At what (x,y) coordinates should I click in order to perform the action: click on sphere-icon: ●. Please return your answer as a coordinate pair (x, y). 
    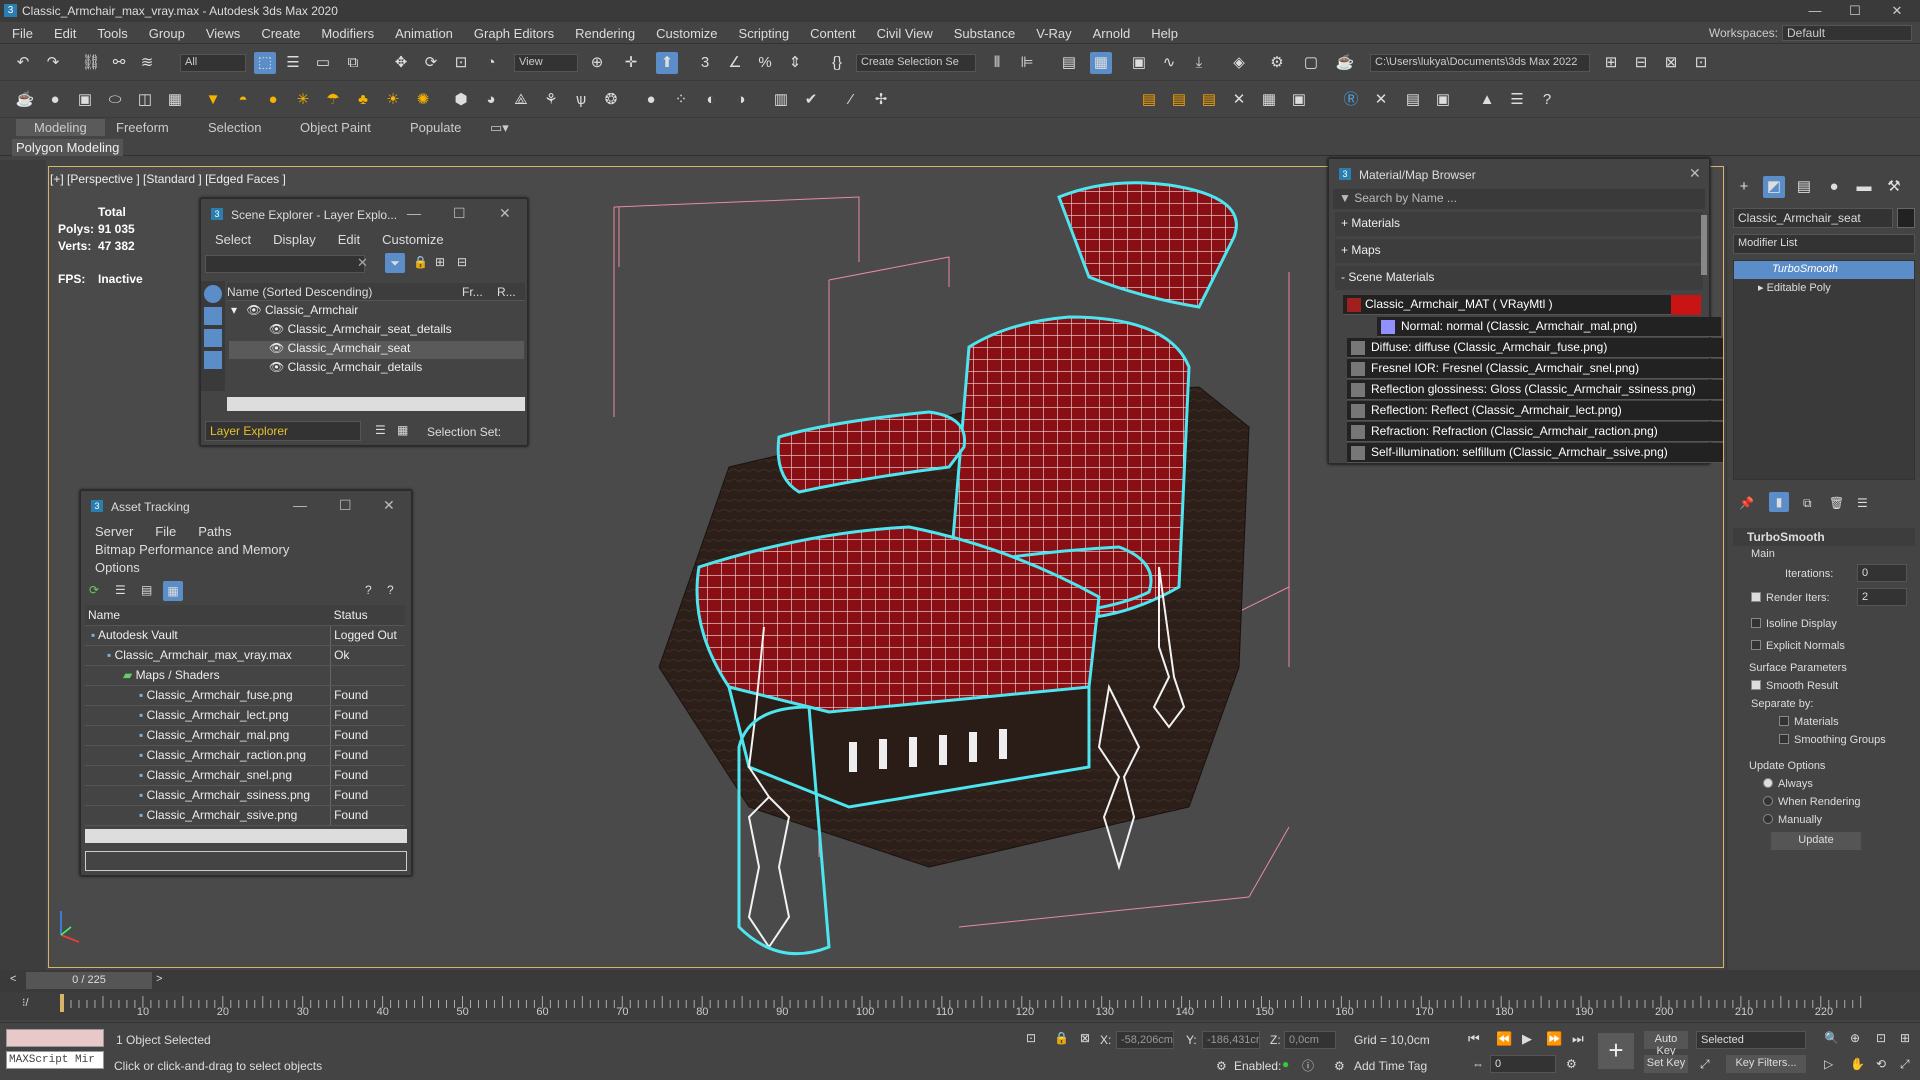
    Looking at the image, I should click on (55, 100).